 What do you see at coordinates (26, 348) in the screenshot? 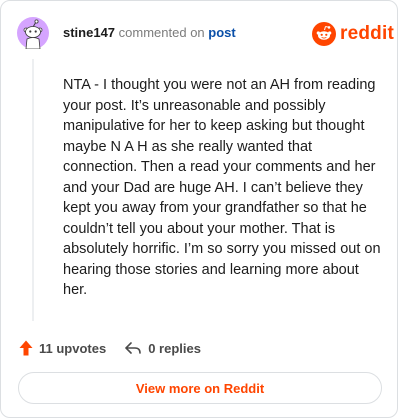
I see `upvote-arrow-icon` at bounding box center [26, 348].